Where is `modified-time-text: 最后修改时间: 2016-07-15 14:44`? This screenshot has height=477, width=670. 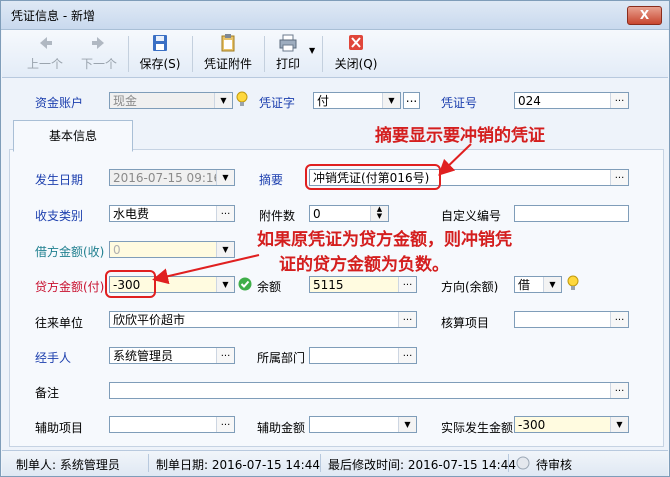 modified-time-text: 最后修改时间: 2016-07-15 14:44 is located at coordinates (422, 465).